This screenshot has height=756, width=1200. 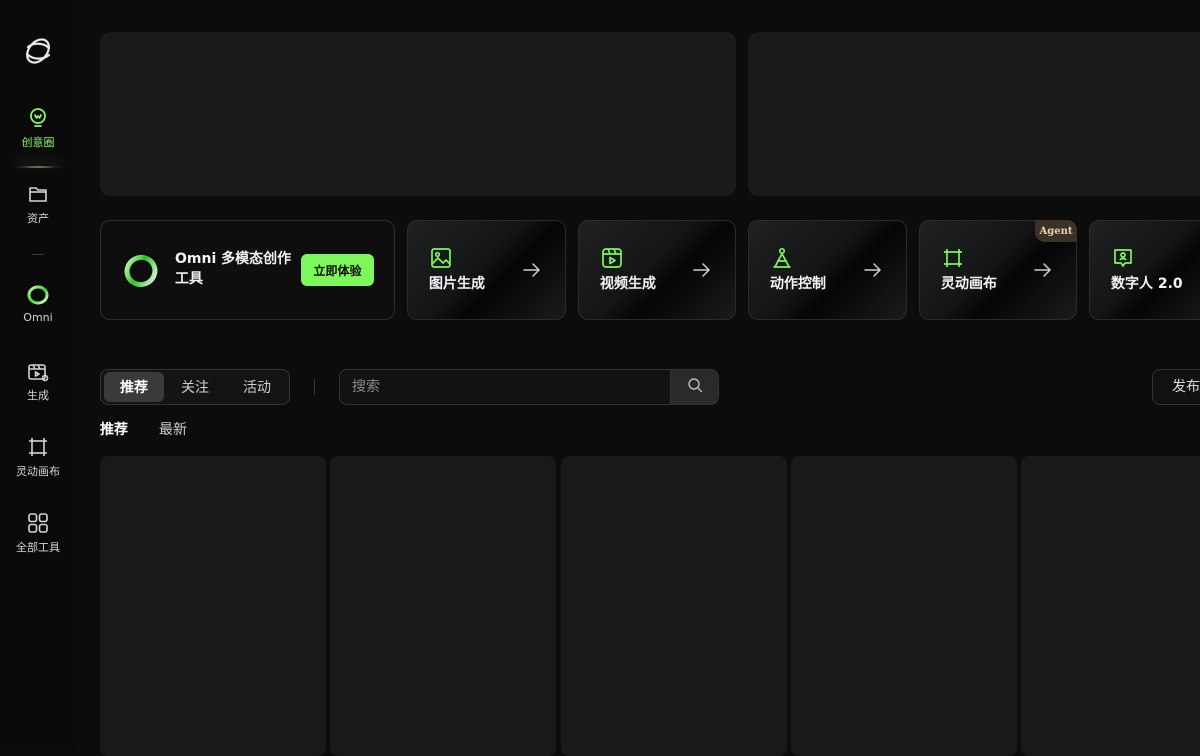 What do you see at coordinates (418, 114) in the screenshot?
I see `banner-left` at bounding box center [418, 114].